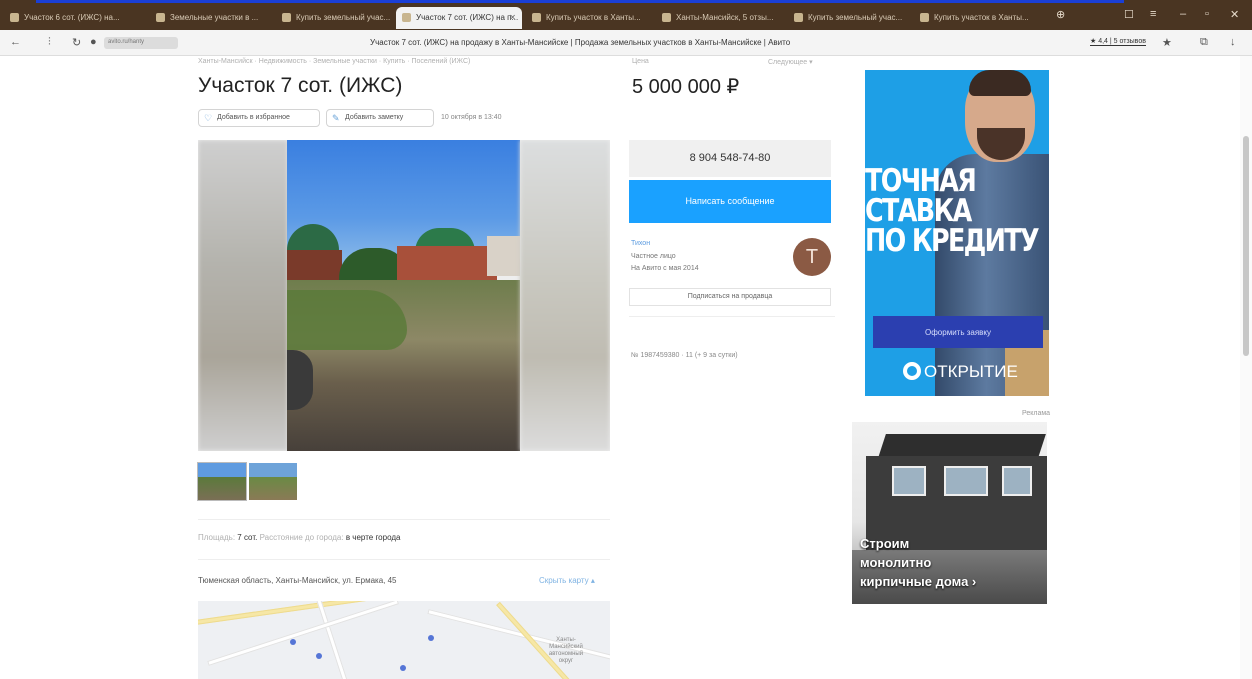 The width and height of the screenshot is (1252, 679). Describe the element at coordinates (1060, 14) in the screenshot. I see `new-tab-icon: ⊕` at that location.